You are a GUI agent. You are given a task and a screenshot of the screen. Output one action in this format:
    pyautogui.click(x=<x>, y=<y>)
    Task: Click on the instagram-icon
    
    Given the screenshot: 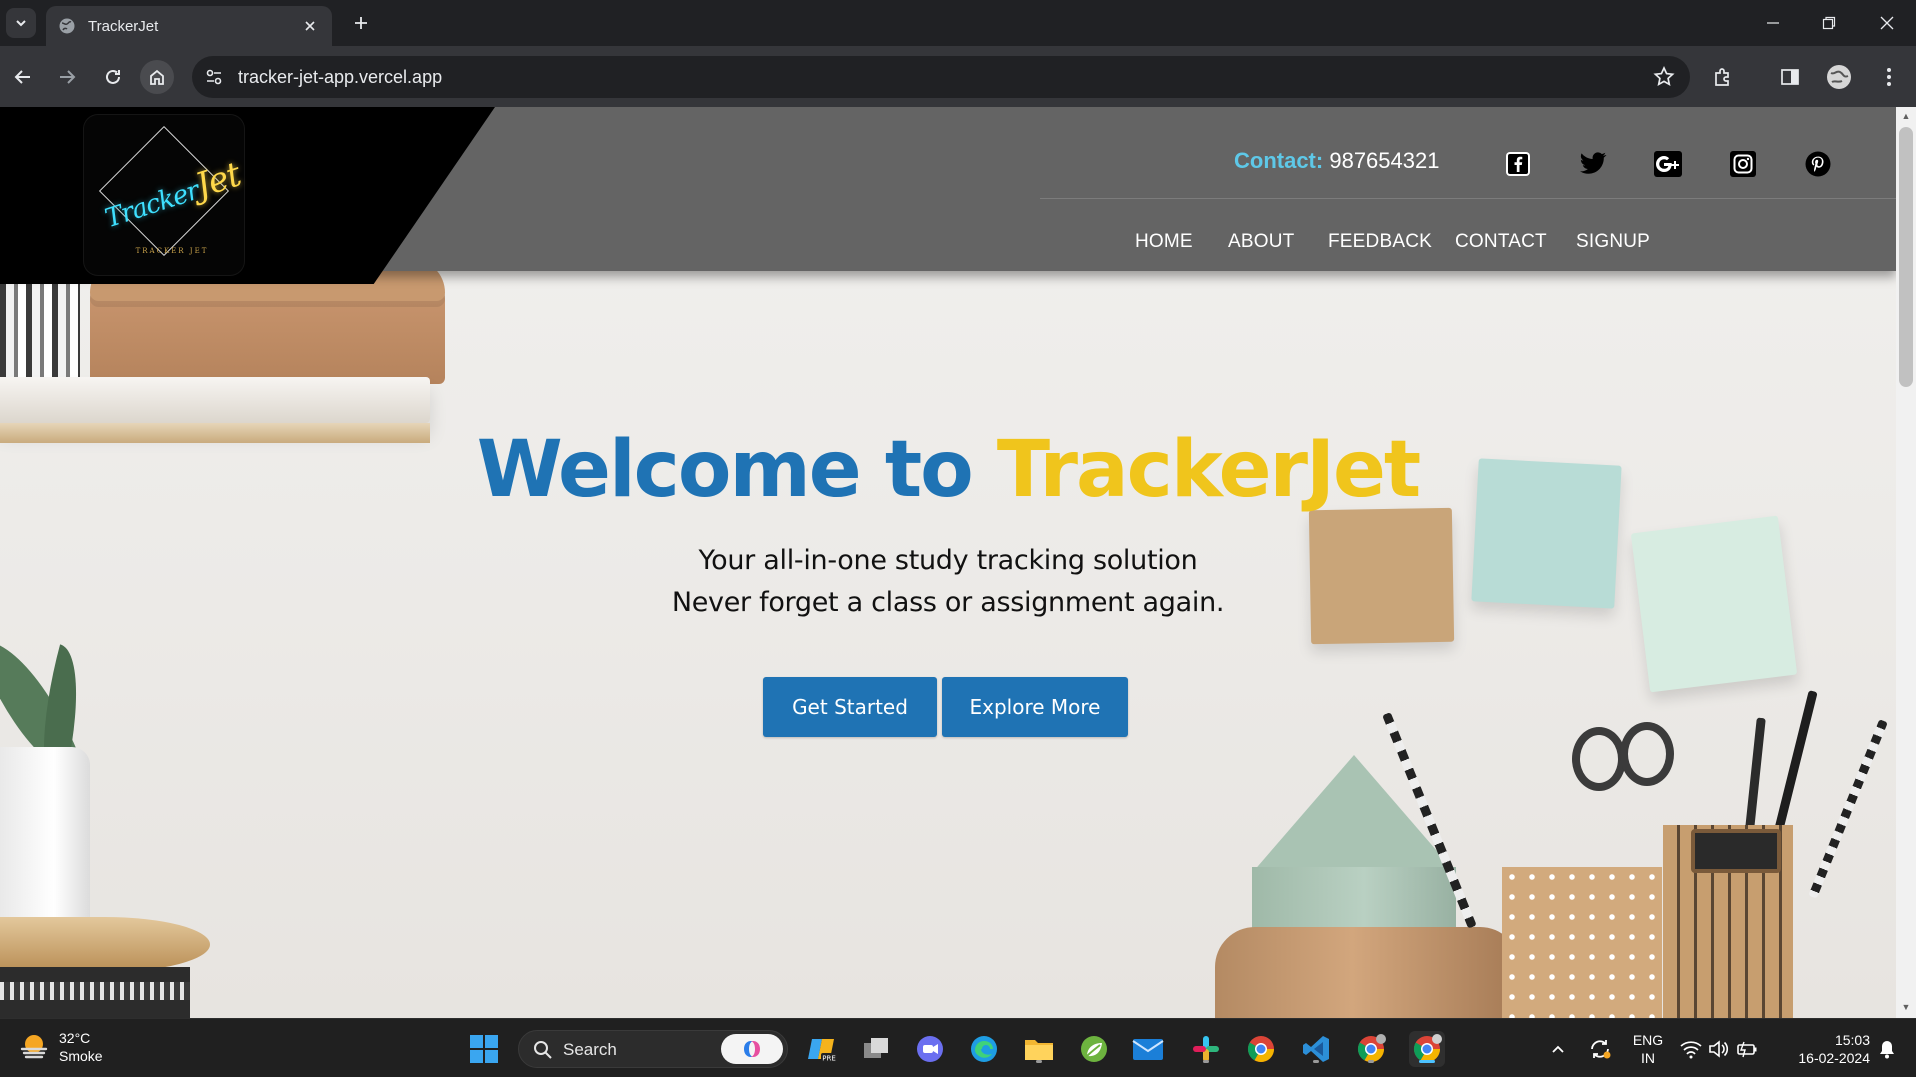 What is the action you would take?
    pyautogui.click(x=1743, y=164)
    